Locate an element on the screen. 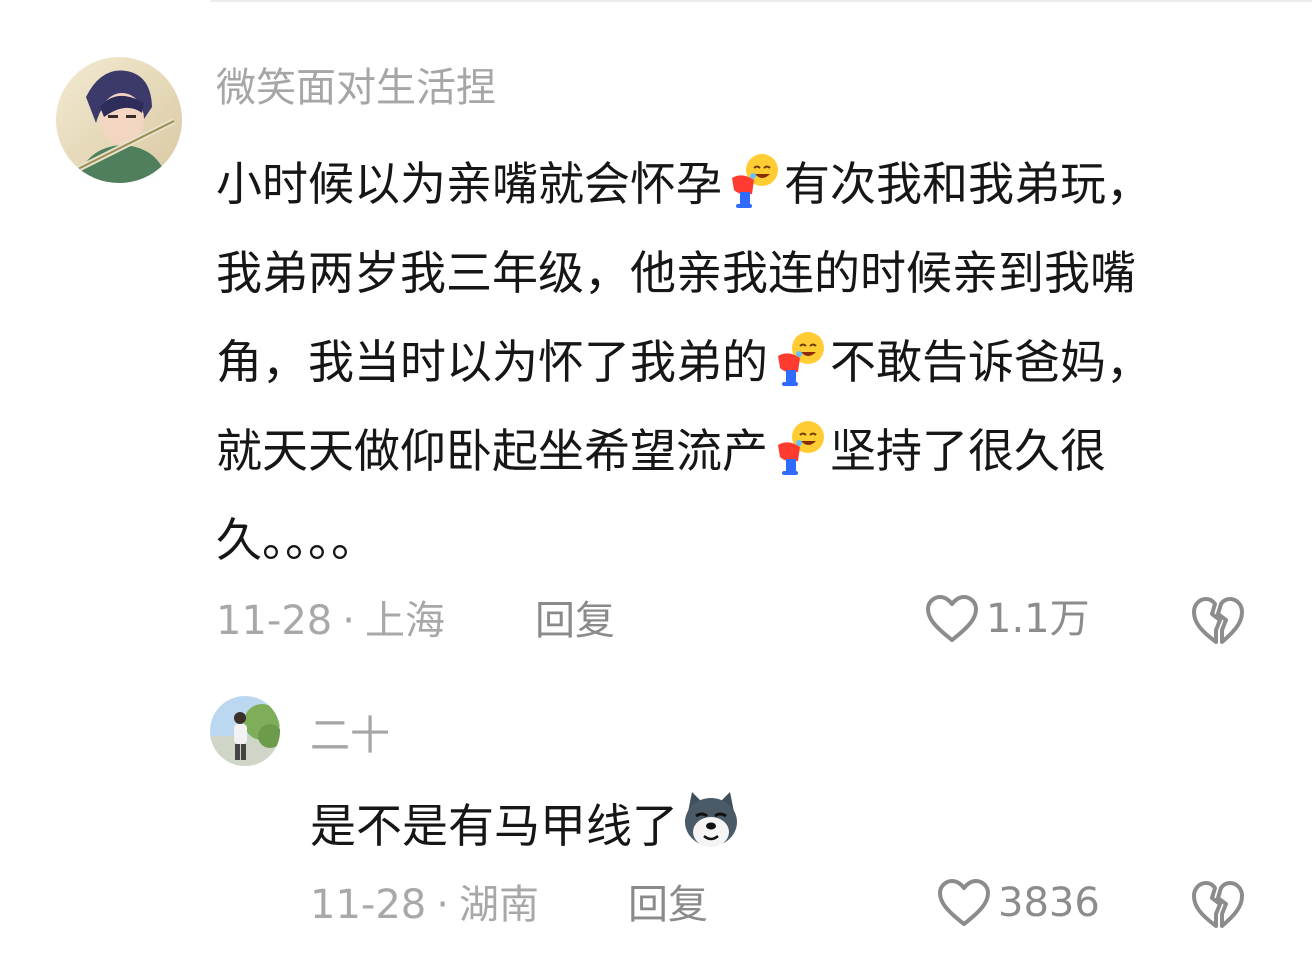 The image size is (1312, 975). comment-text-segment: 不敢告诉爸妈， is located at coordinates (991, 362).